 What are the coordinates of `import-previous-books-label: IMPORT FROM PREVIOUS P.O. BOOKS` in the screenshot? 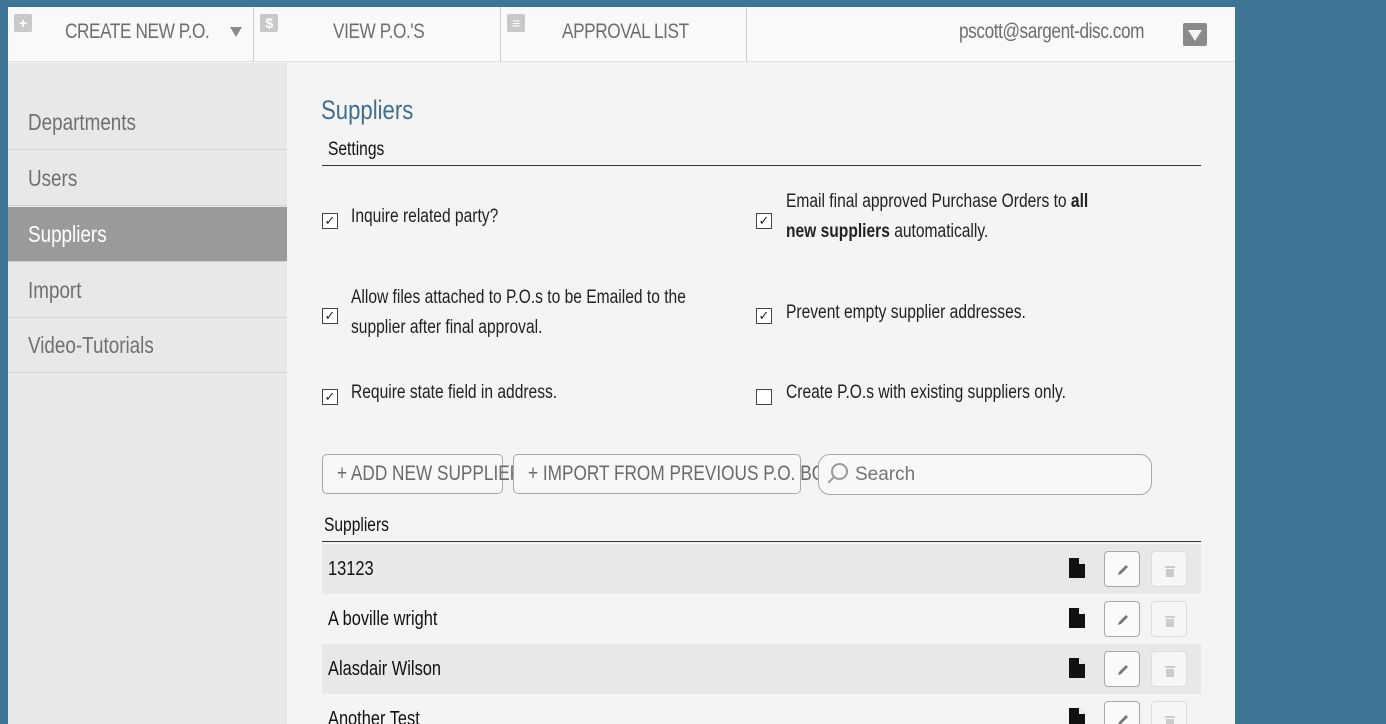 It's located at (702, 473).